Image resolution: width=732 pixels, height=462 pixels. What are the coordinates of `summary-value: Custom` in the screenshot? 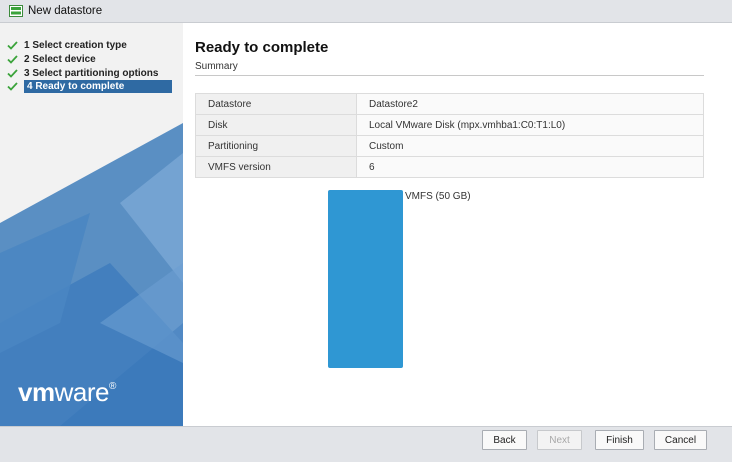 It's located at (530, 146).